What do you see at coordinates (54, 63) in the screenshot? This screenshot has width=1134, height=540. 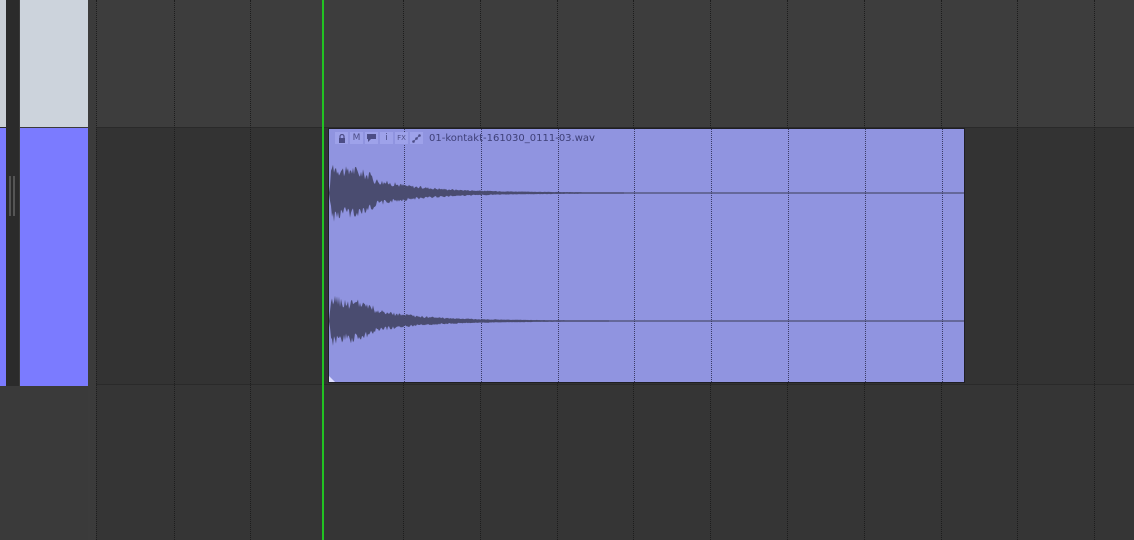 I see `track-1-color-swatch` at bounding box center [54, 63].